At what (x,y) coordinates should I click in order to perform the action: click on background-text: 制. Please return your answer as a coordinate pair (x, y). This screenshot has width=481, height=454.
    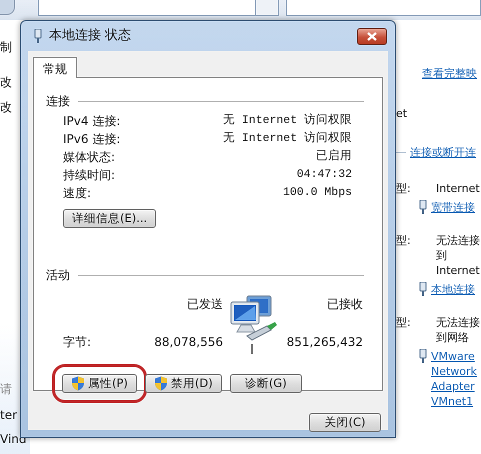
    Looking at the image, I should click on (6, 47).